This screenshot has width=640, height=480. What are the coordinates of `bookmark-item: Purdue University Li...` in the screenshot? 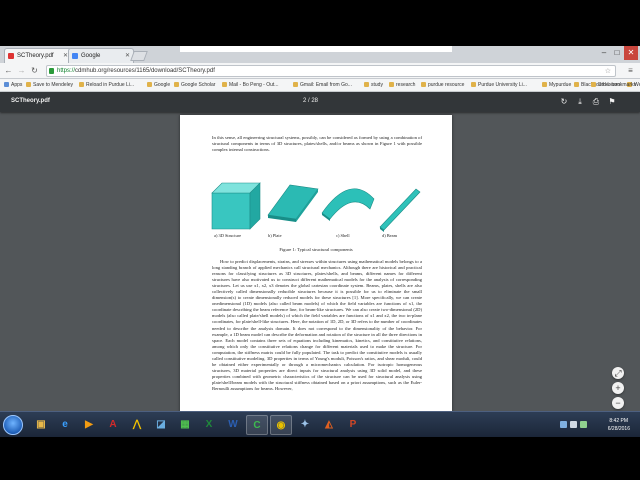 It's located at (499, 85).